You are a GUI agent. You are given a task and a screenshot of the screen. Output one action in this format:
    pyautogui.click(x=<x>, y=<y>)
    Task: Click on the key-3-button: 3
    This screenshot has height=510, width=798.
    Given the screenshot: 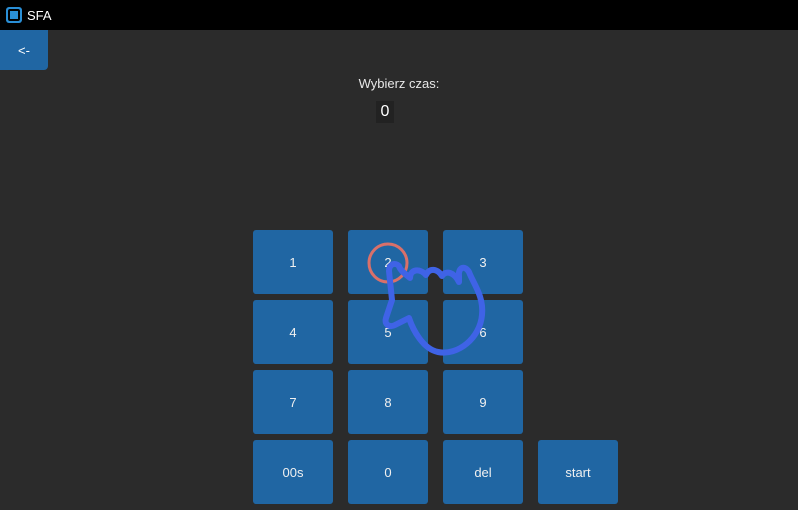 What is the action you would take?
    pyautogui.click(x=483, y=262)
    